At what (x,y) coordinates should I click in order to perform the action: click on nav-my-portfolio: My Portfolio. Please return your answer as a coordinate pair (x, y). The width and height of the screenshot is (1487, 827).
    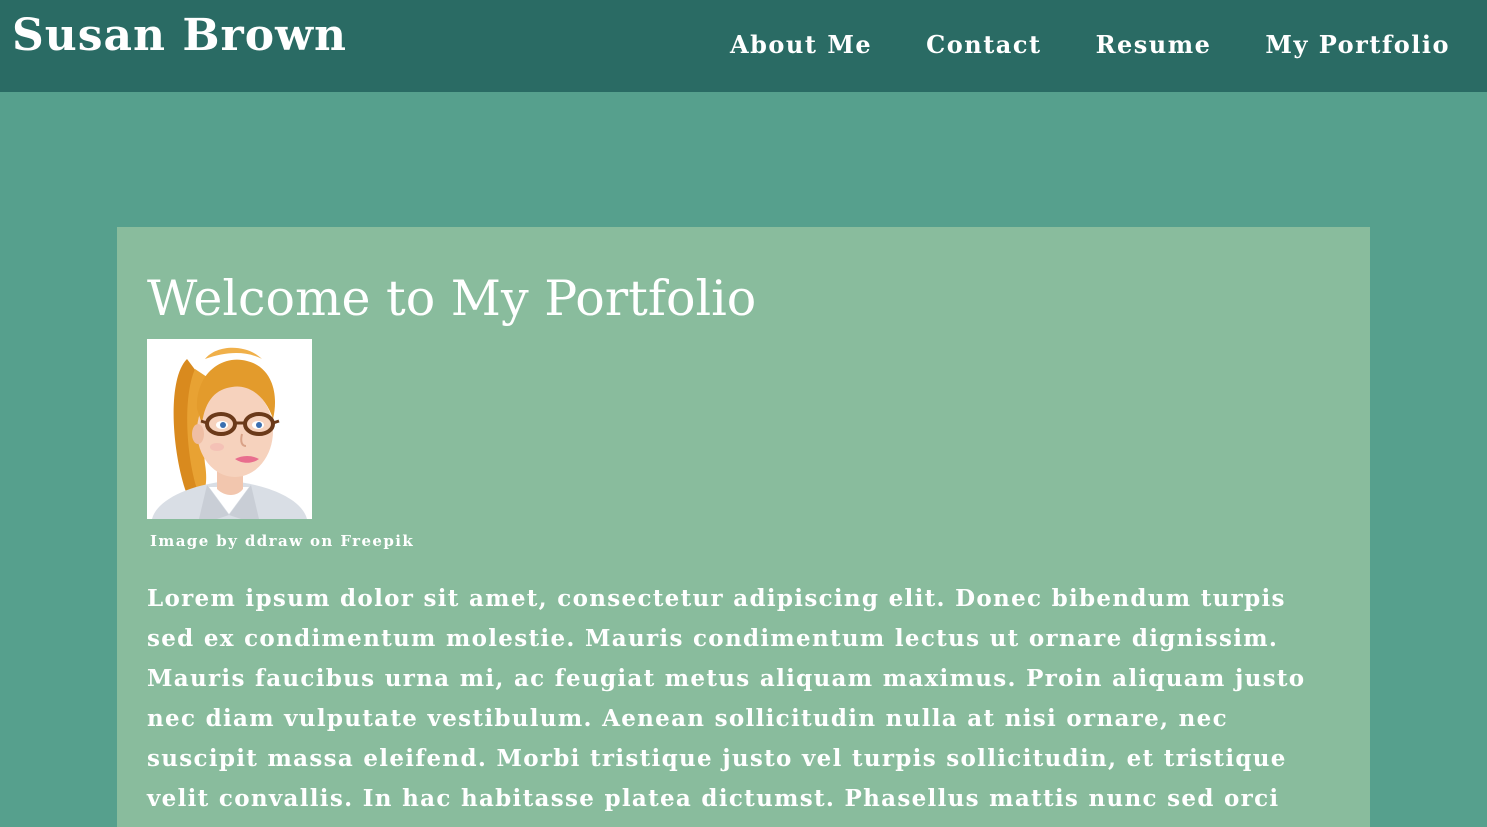
    Looking at the image, I should click on (1357, 45).